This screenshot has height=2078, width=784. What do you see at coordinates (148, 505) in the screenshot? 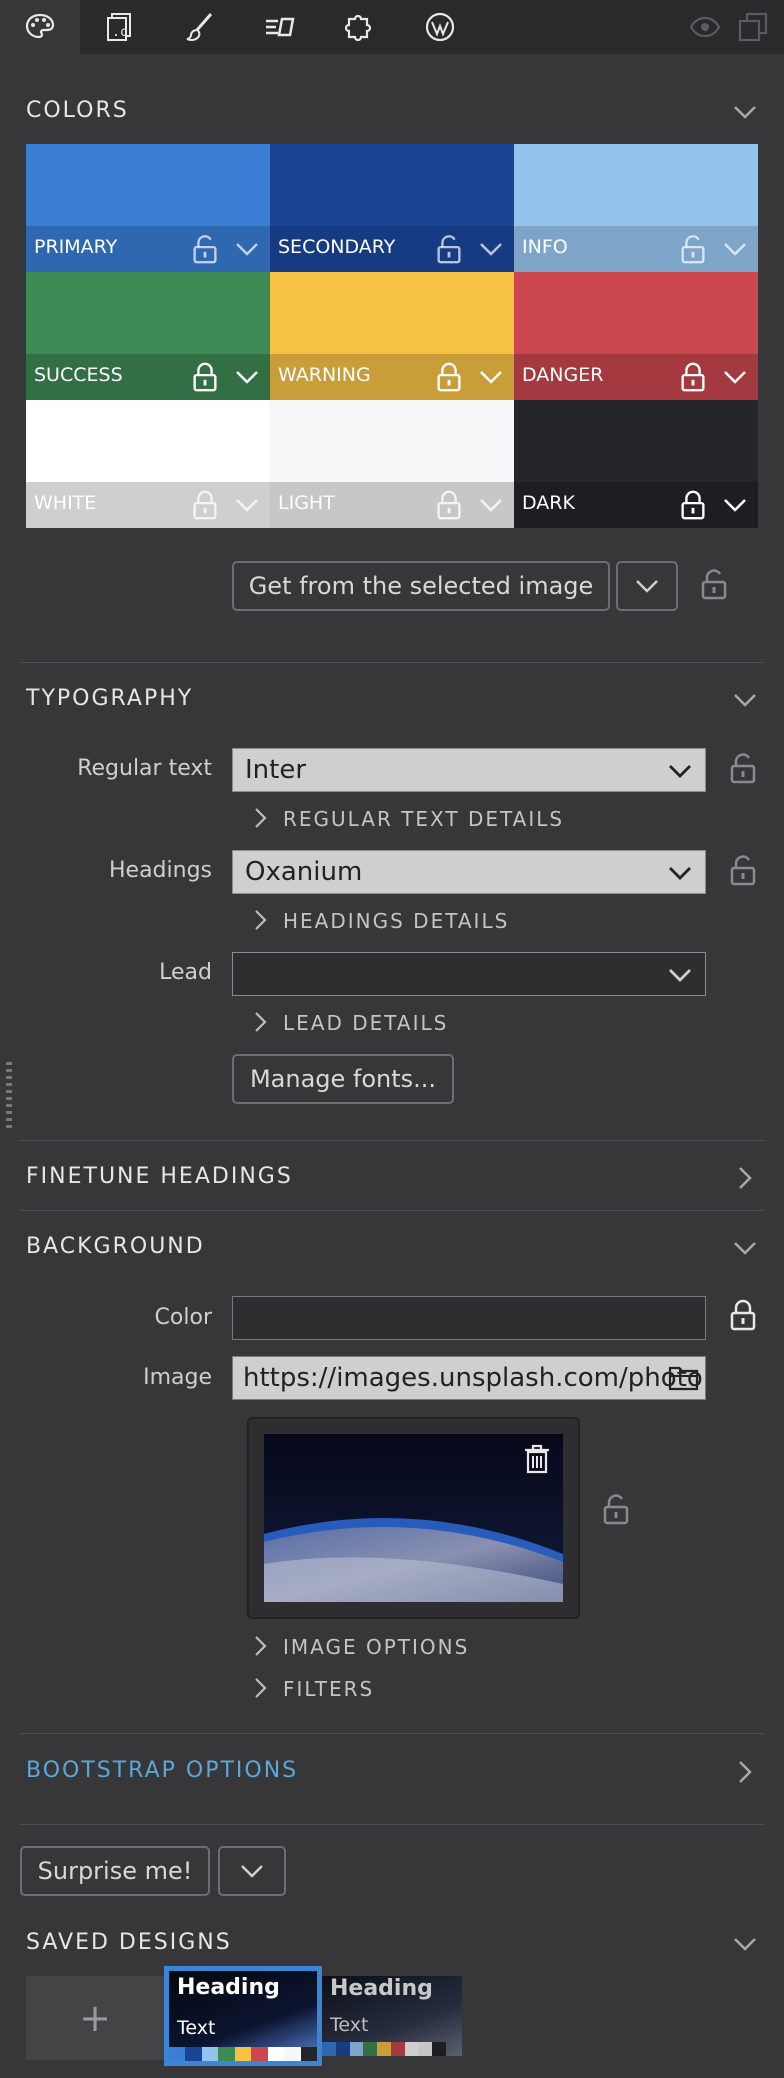
I see `swatch-label-bar: WHITE` at bounding box center [148, 505].